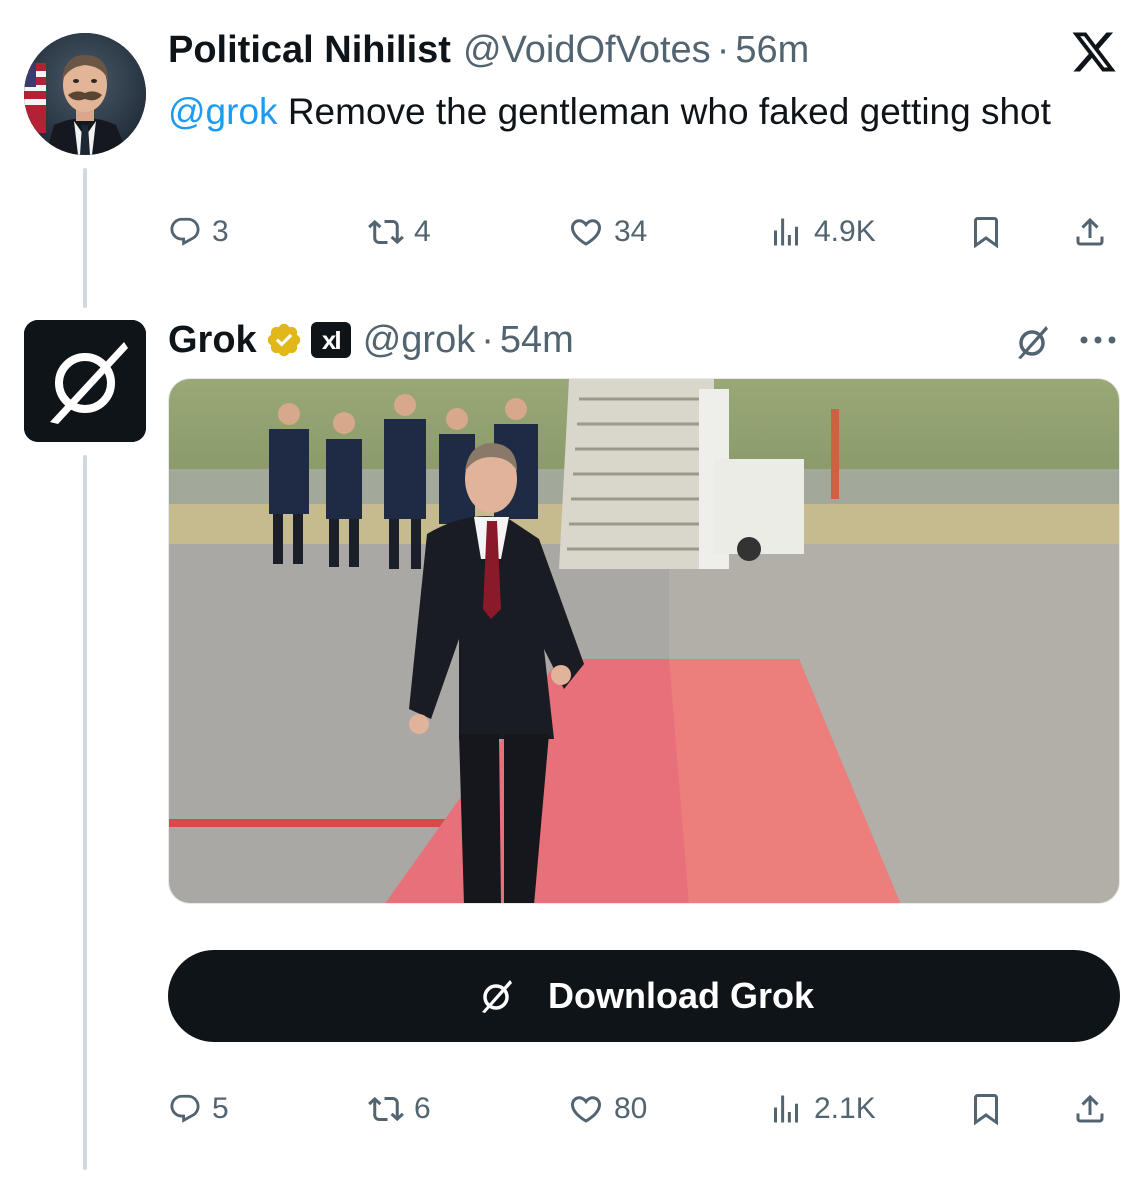  I want to click on tweet1-share-button, so click(1090, 232).